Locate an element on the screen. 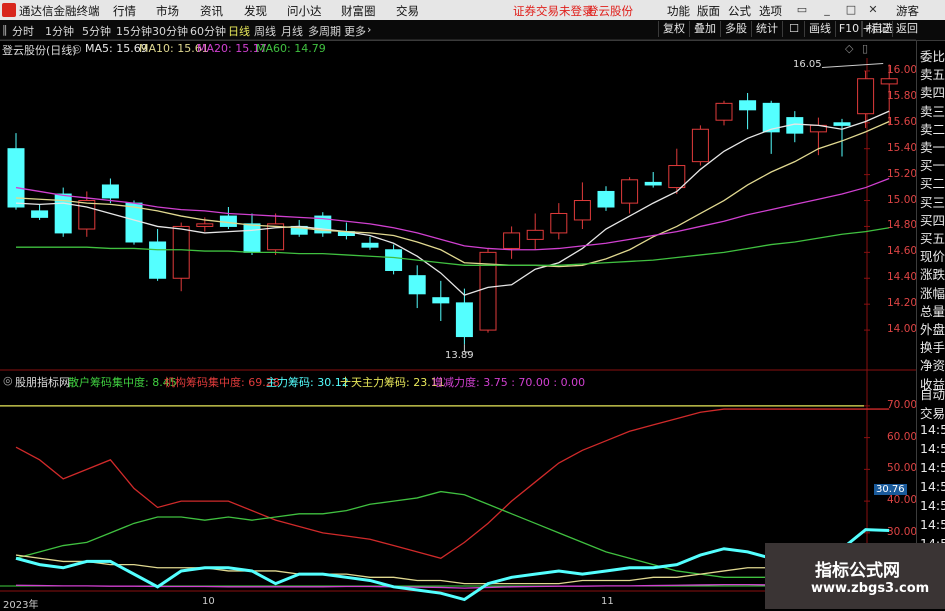 The image size is (945, 611). price-axis-label: 15.80 is located at coordinates (902, 95).